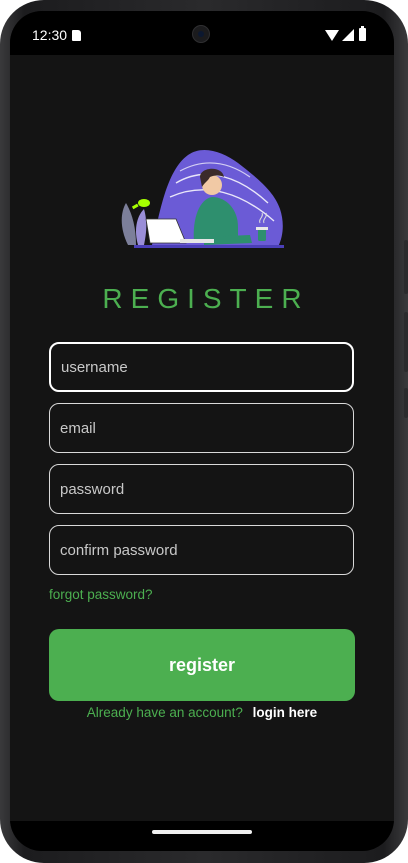  Describe the element at coordinates (202, 665) in the screenshot. I see `register-button: register` at that location.